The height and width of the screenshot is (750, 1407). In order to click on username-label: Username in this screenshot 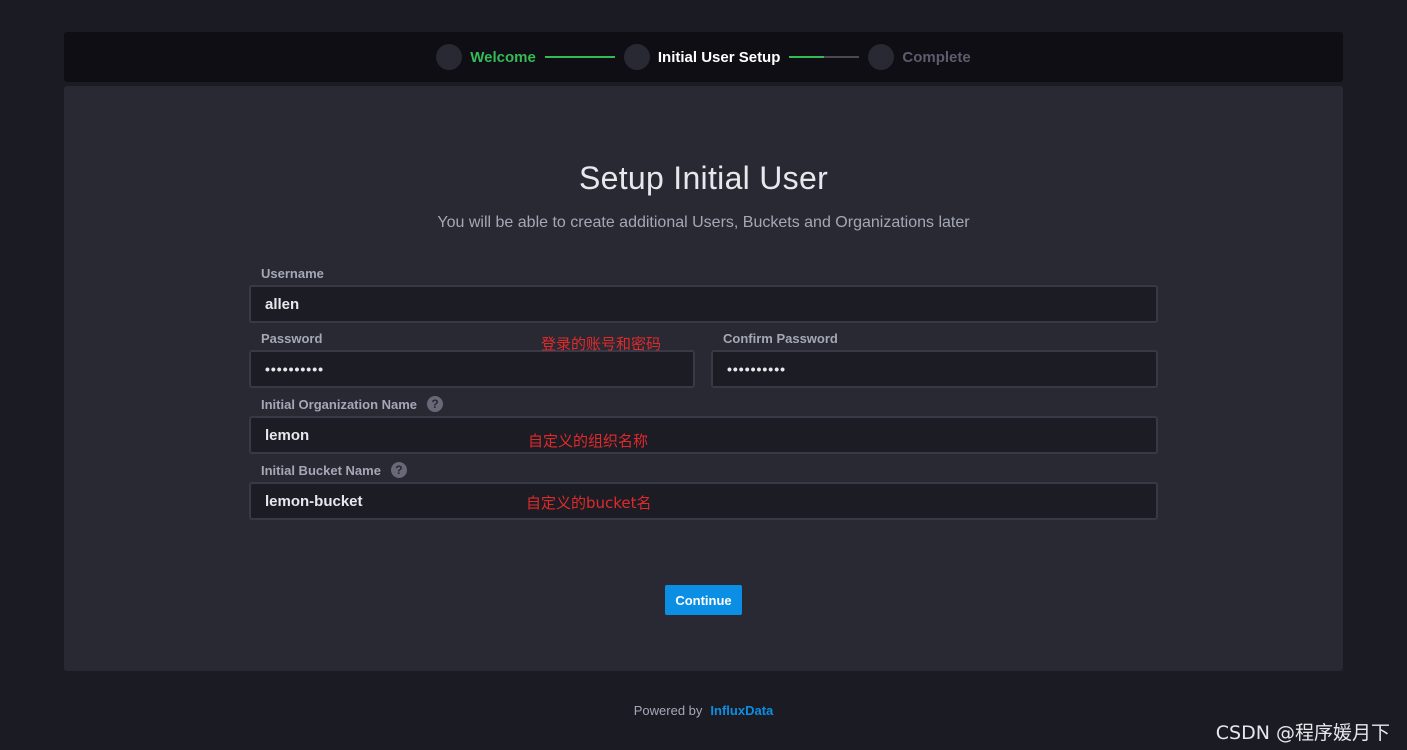, I will do `click(292, 273)`.